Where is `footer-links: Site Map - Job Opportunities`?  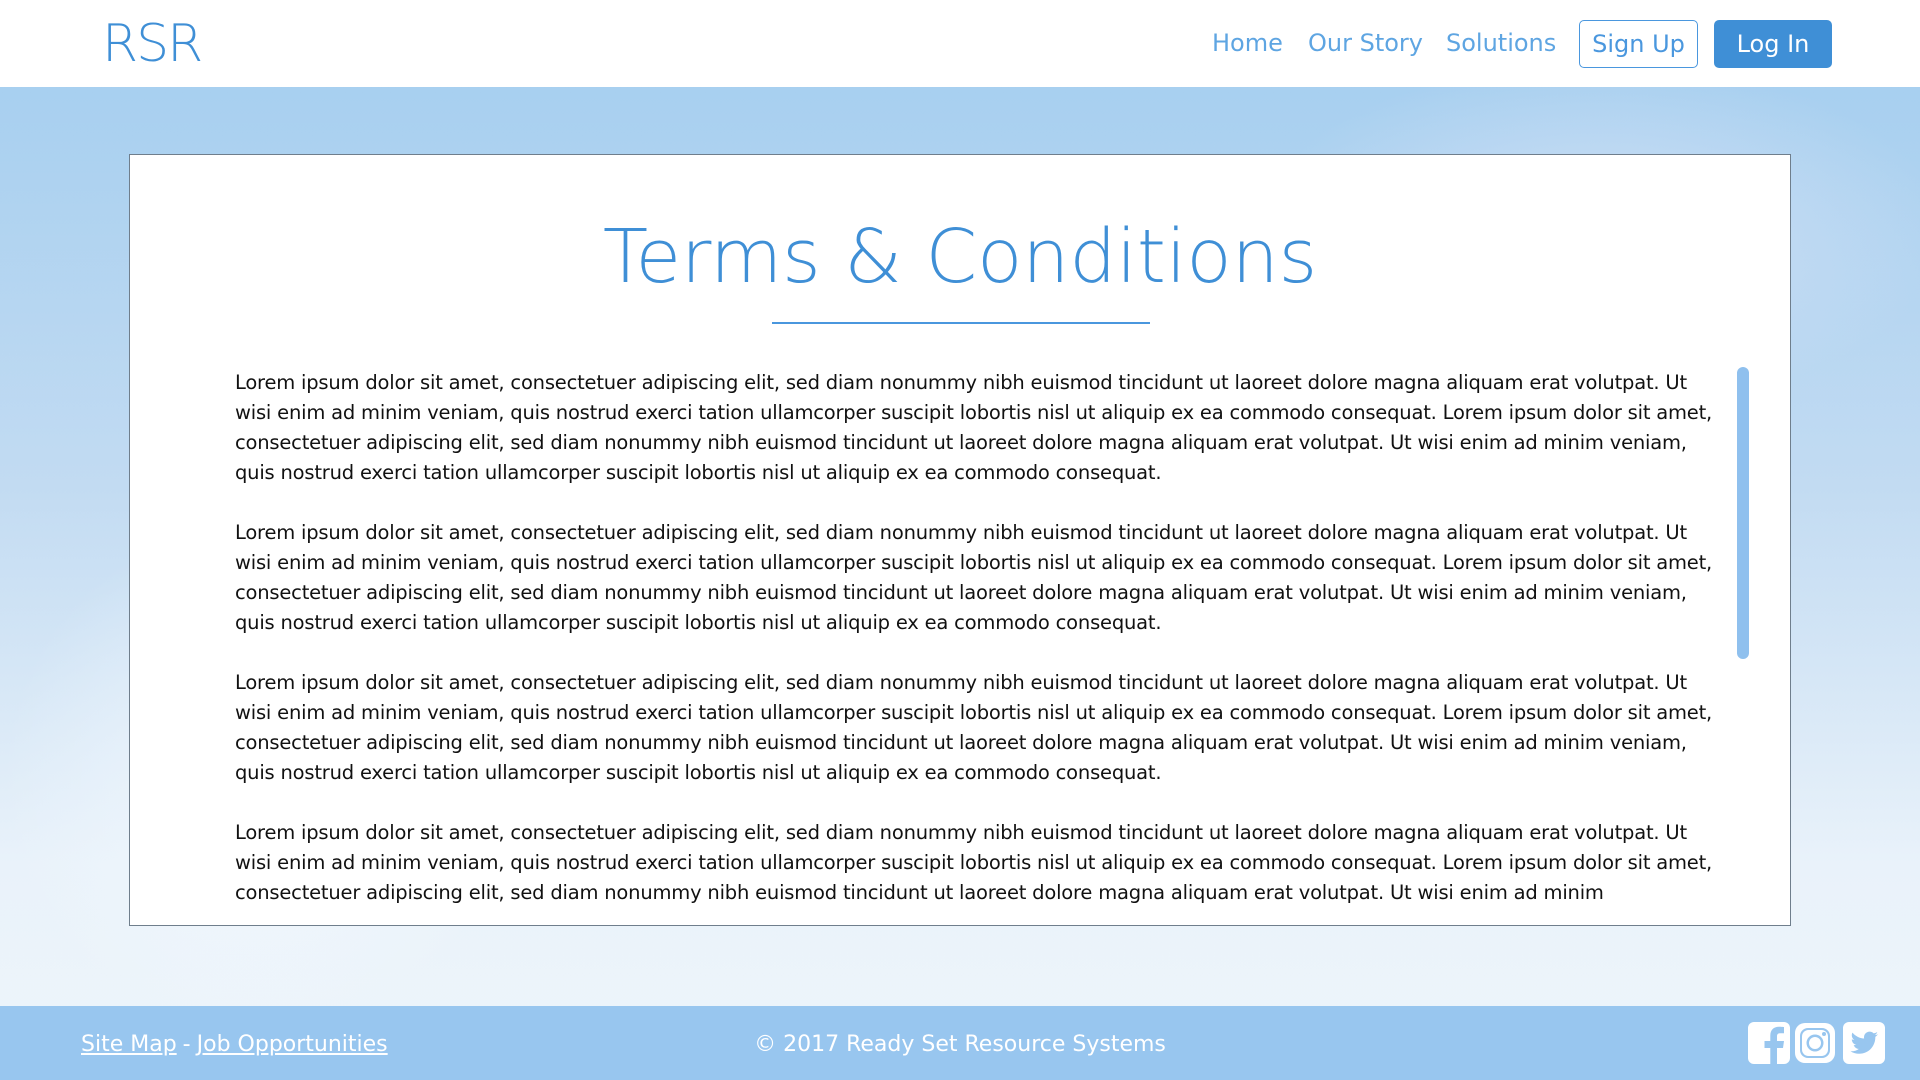 footer-links: Site Map - Job Opportunities is located at coordinates (234, 1045).